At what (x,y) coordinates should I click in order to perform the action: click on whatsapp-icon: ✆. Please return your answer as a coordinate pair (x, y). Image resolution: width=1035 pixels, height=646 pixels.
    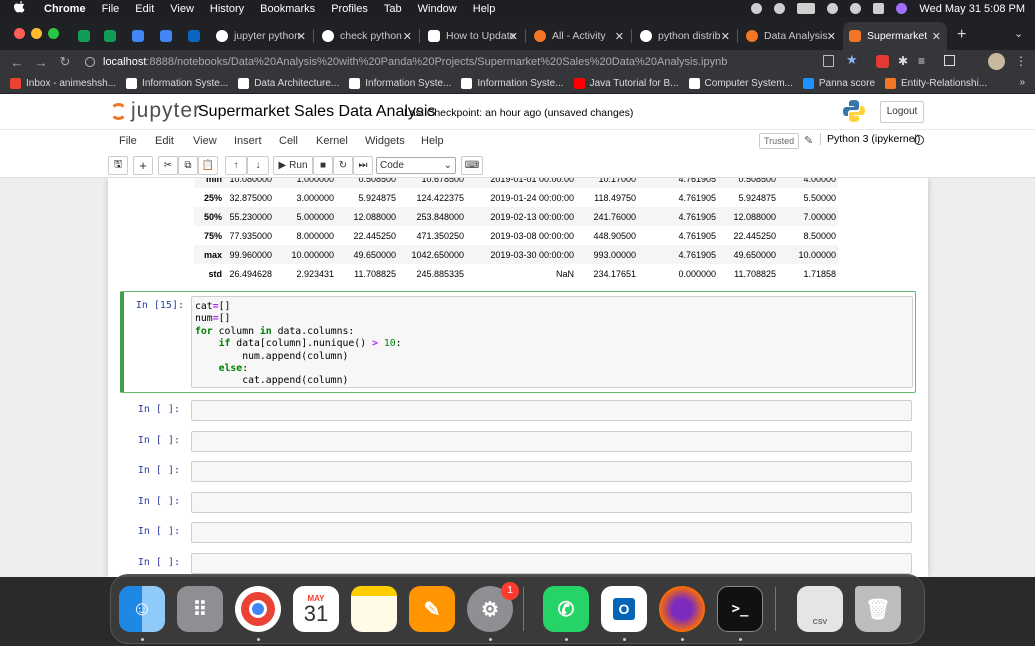
    Looking at the image, I should click on (566, 609).